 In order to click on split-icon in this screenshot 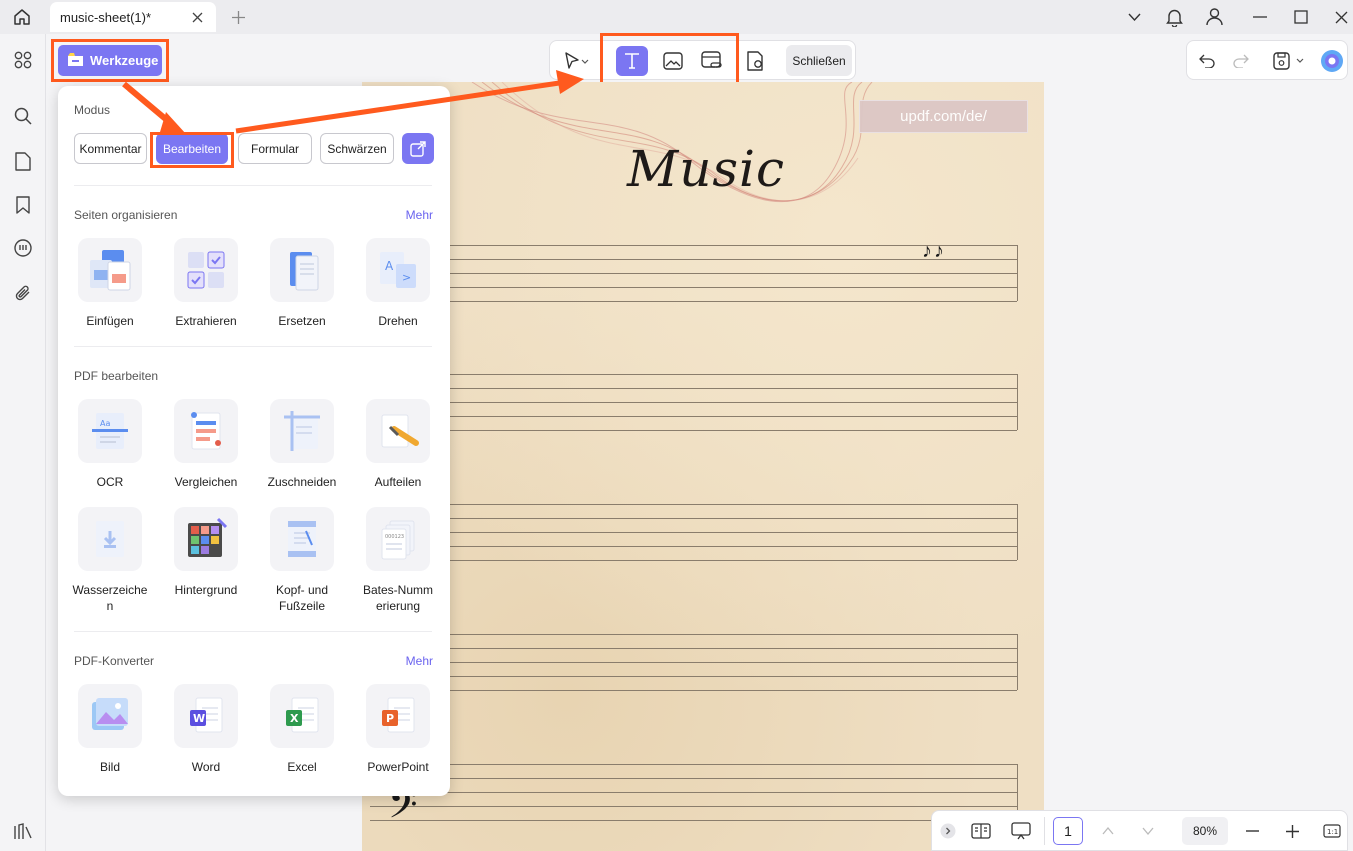, I will do `click(398, 431)`.